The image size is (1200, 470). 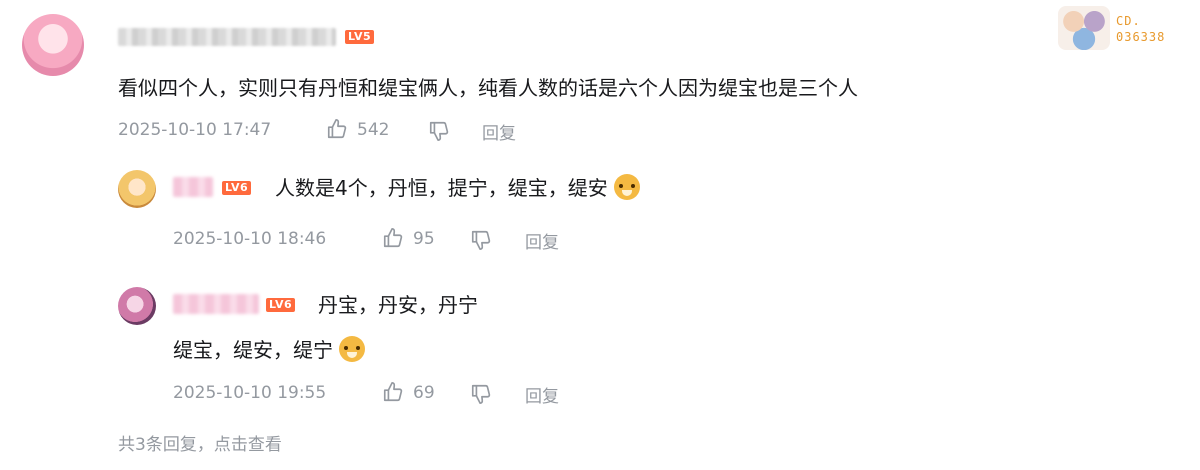 I want to click on like-count: 69, so click(x=424, y=393).